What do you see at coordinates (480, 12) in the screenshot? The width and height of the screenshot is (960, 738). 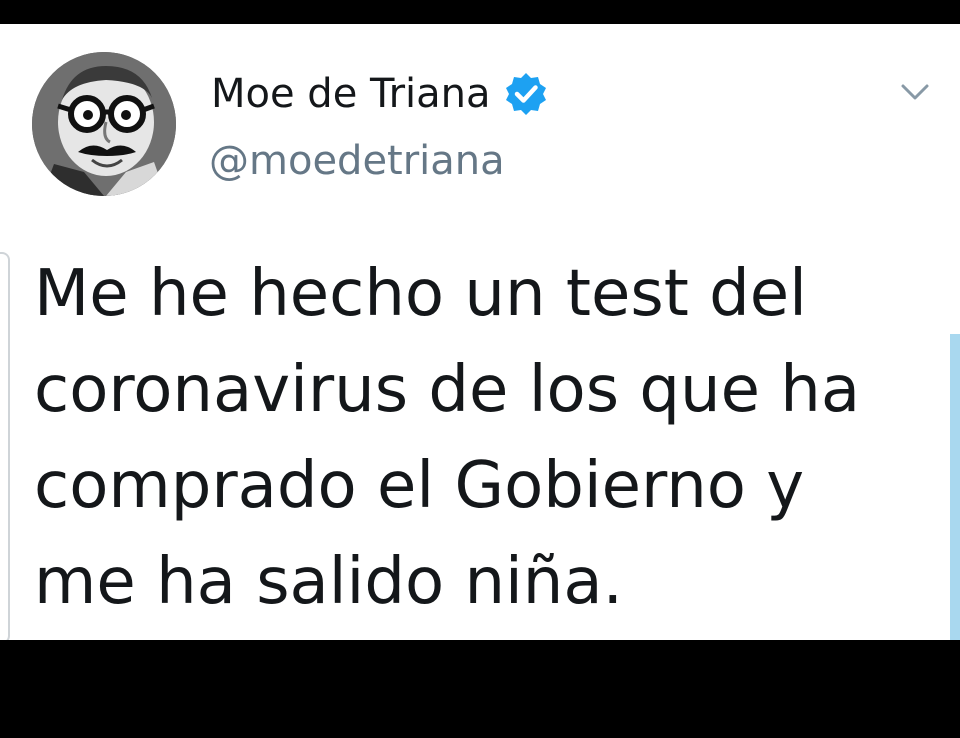 I see `top-letterbox` at bounding box center [480, 12].